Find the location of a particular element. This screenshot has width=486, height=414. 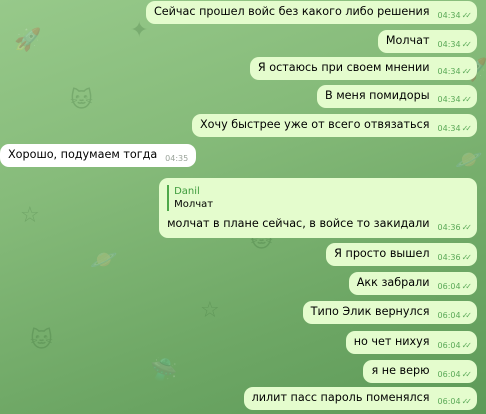

message-text: но чет нихуя is located at coordinates (391, 341).